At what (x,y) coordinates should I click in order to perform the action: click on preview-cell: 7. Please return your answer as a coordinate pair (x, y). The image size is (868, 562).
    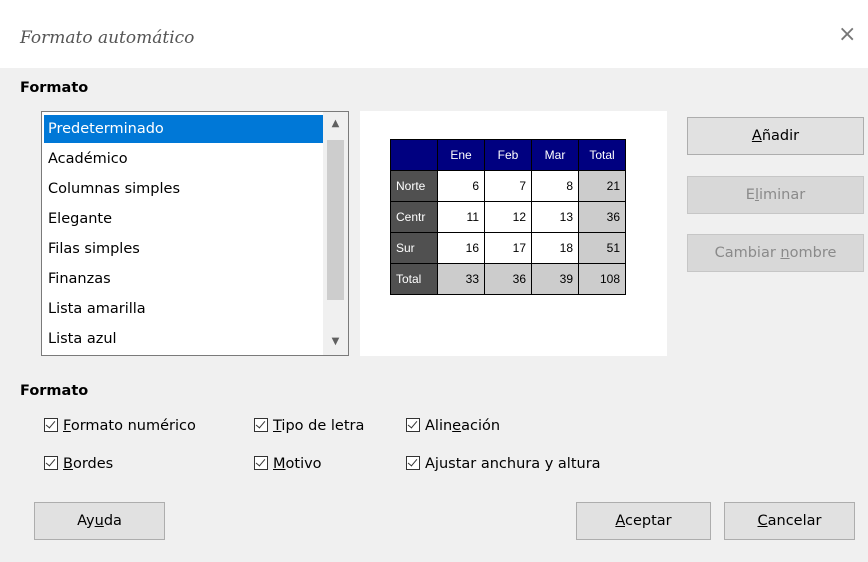
    Looking at the image, I should click on (508, 186).